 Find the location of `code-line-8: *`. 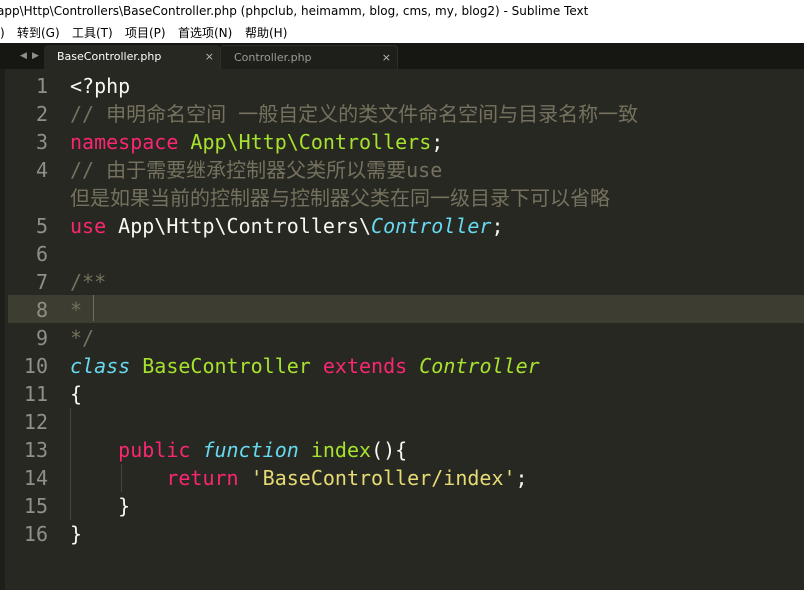

code-line-8: * is located at coordinates (76, 310).